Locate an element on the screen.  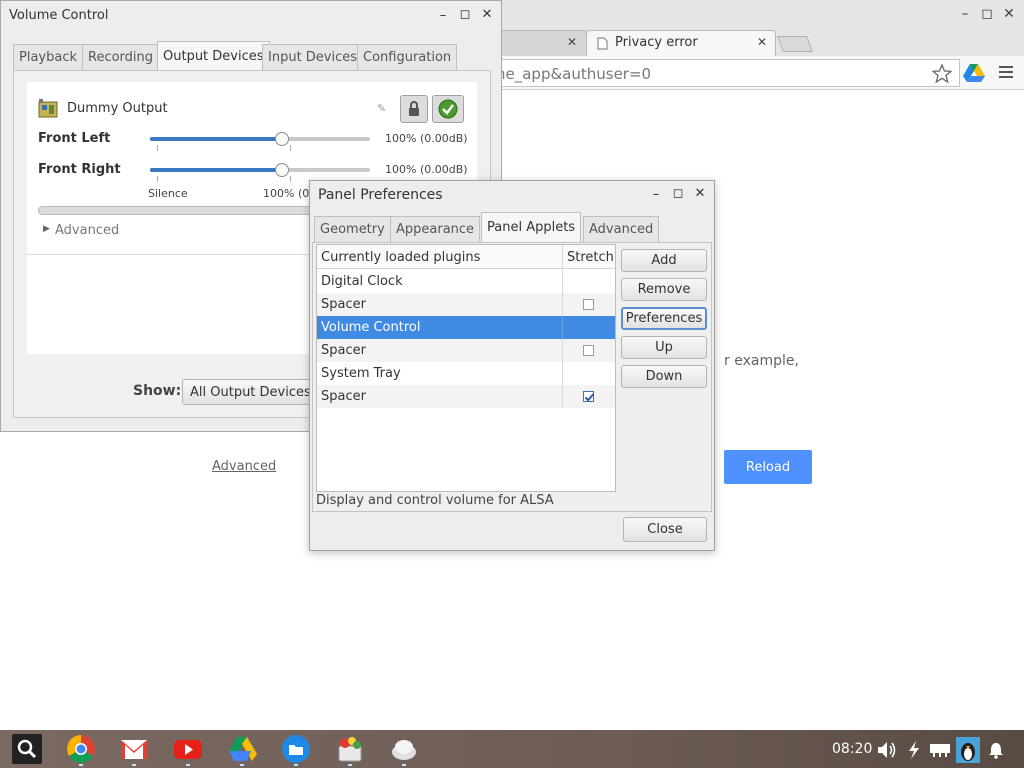
files-icon is located at coordinates (296, 749).